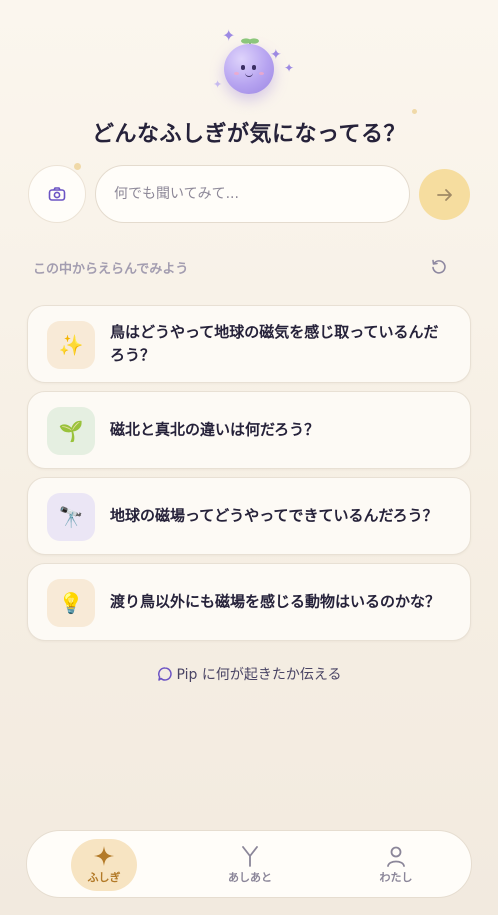 The image size is (498, 915). I want to click on report-link: Pip に何が起きたか伝える, so click(249, 674).